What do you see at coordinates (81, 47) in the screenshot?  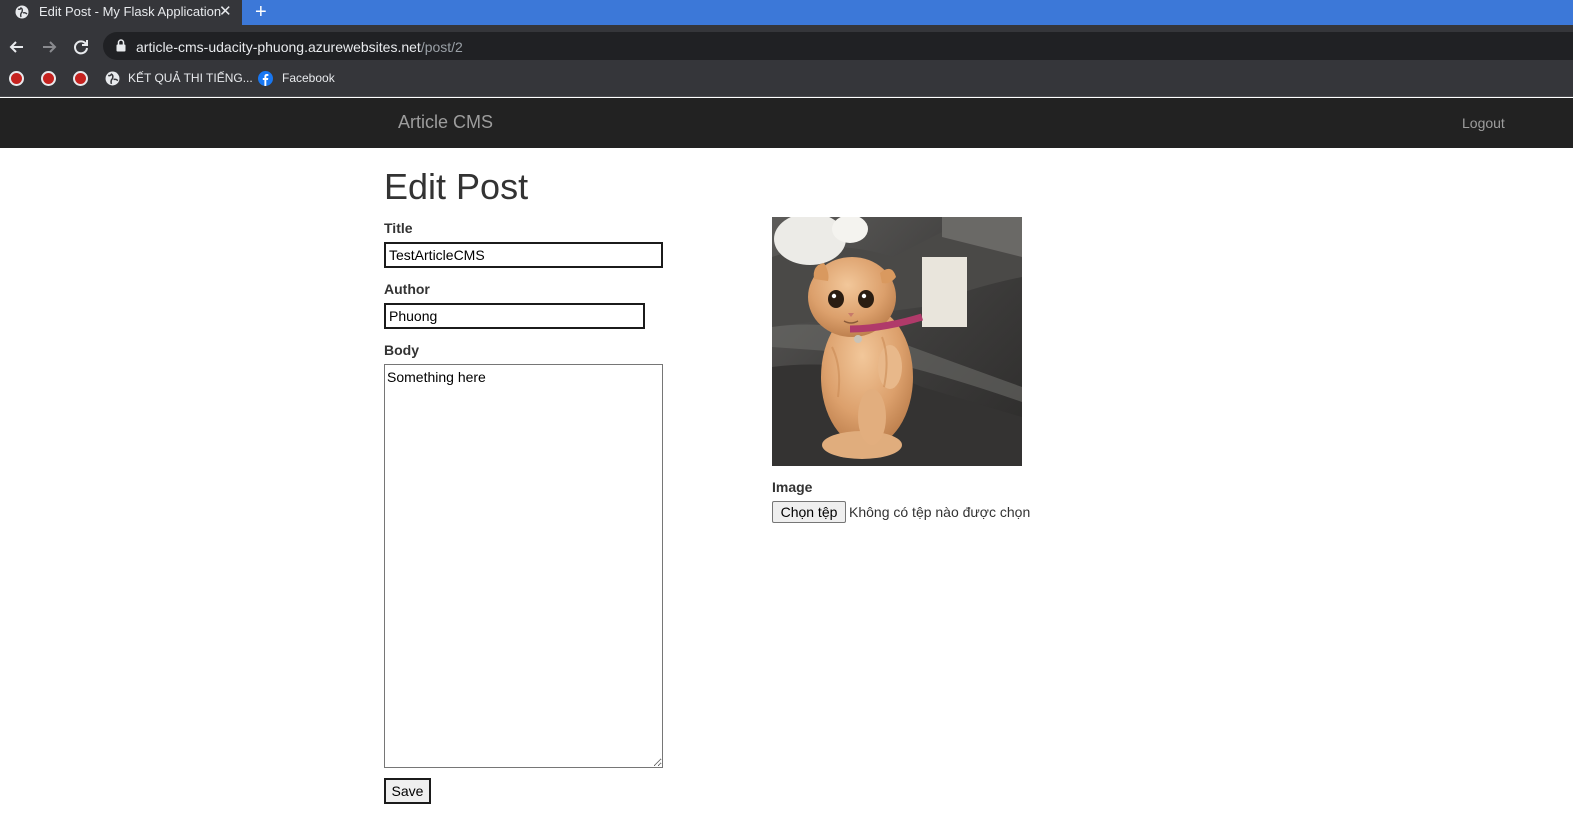 I see `reload-icon` at bounding box center [81, 47].